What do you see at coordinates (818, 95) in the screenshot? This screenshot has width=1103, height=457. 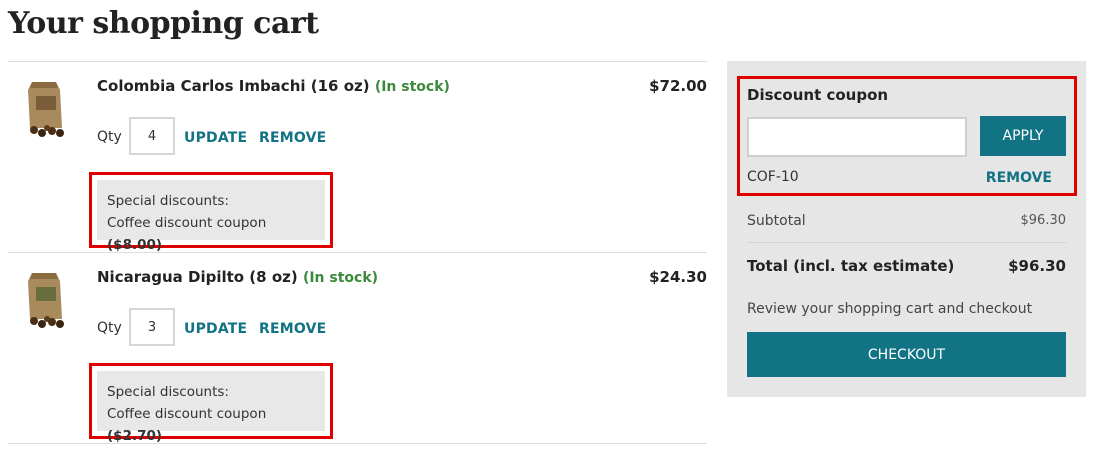 I see `coupon-title: Discount coupon` at bounding box center [818, 95].